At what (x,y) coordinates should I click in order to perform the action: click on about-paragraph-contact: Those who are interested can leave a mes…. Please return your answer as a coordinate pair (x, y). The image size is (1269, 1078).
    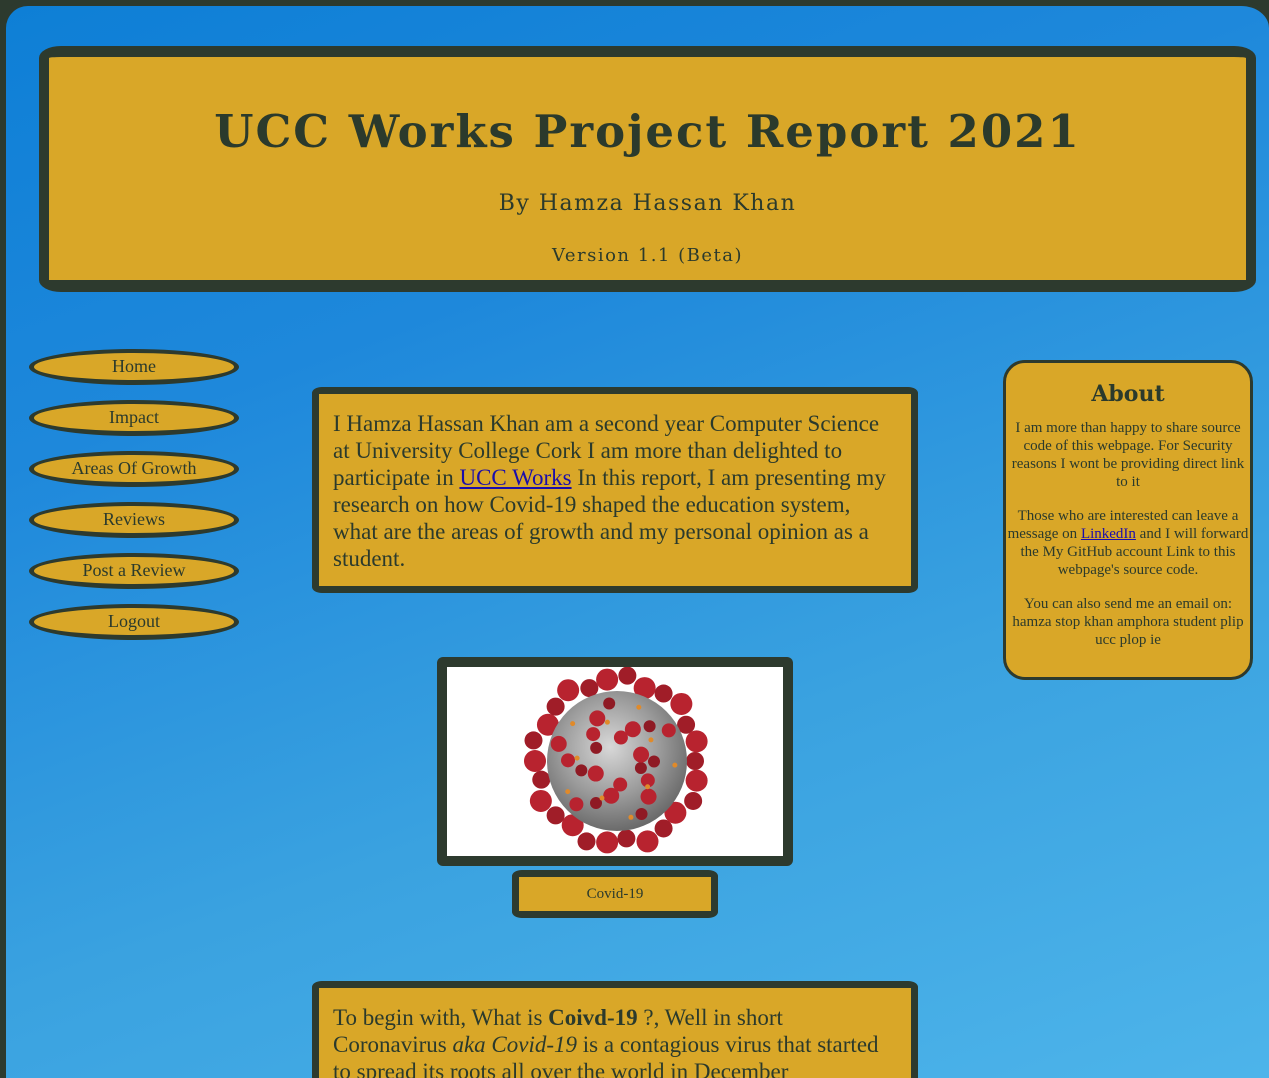
    Looking at the image, I should click on (1128, 543).